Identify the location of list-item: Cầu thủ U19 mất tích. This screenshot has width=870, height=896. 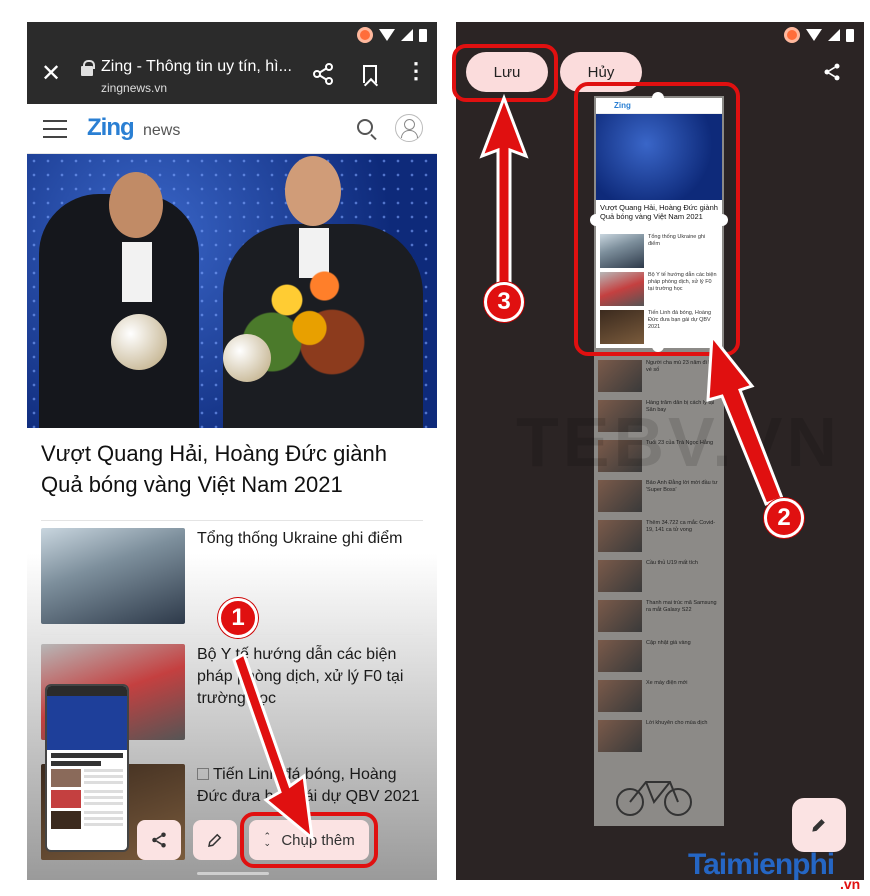
(659, 577).